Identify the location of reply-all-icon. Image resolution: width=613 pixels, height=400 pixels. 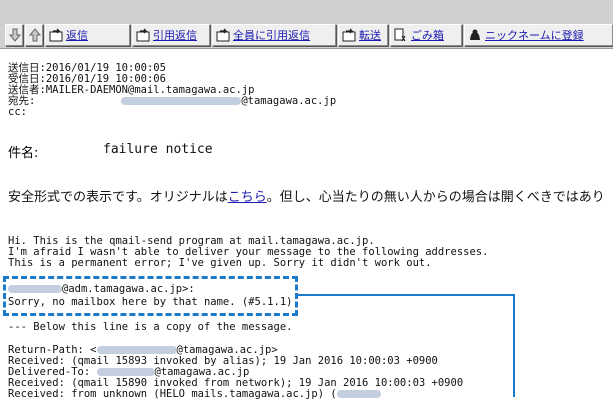
(223, 35).